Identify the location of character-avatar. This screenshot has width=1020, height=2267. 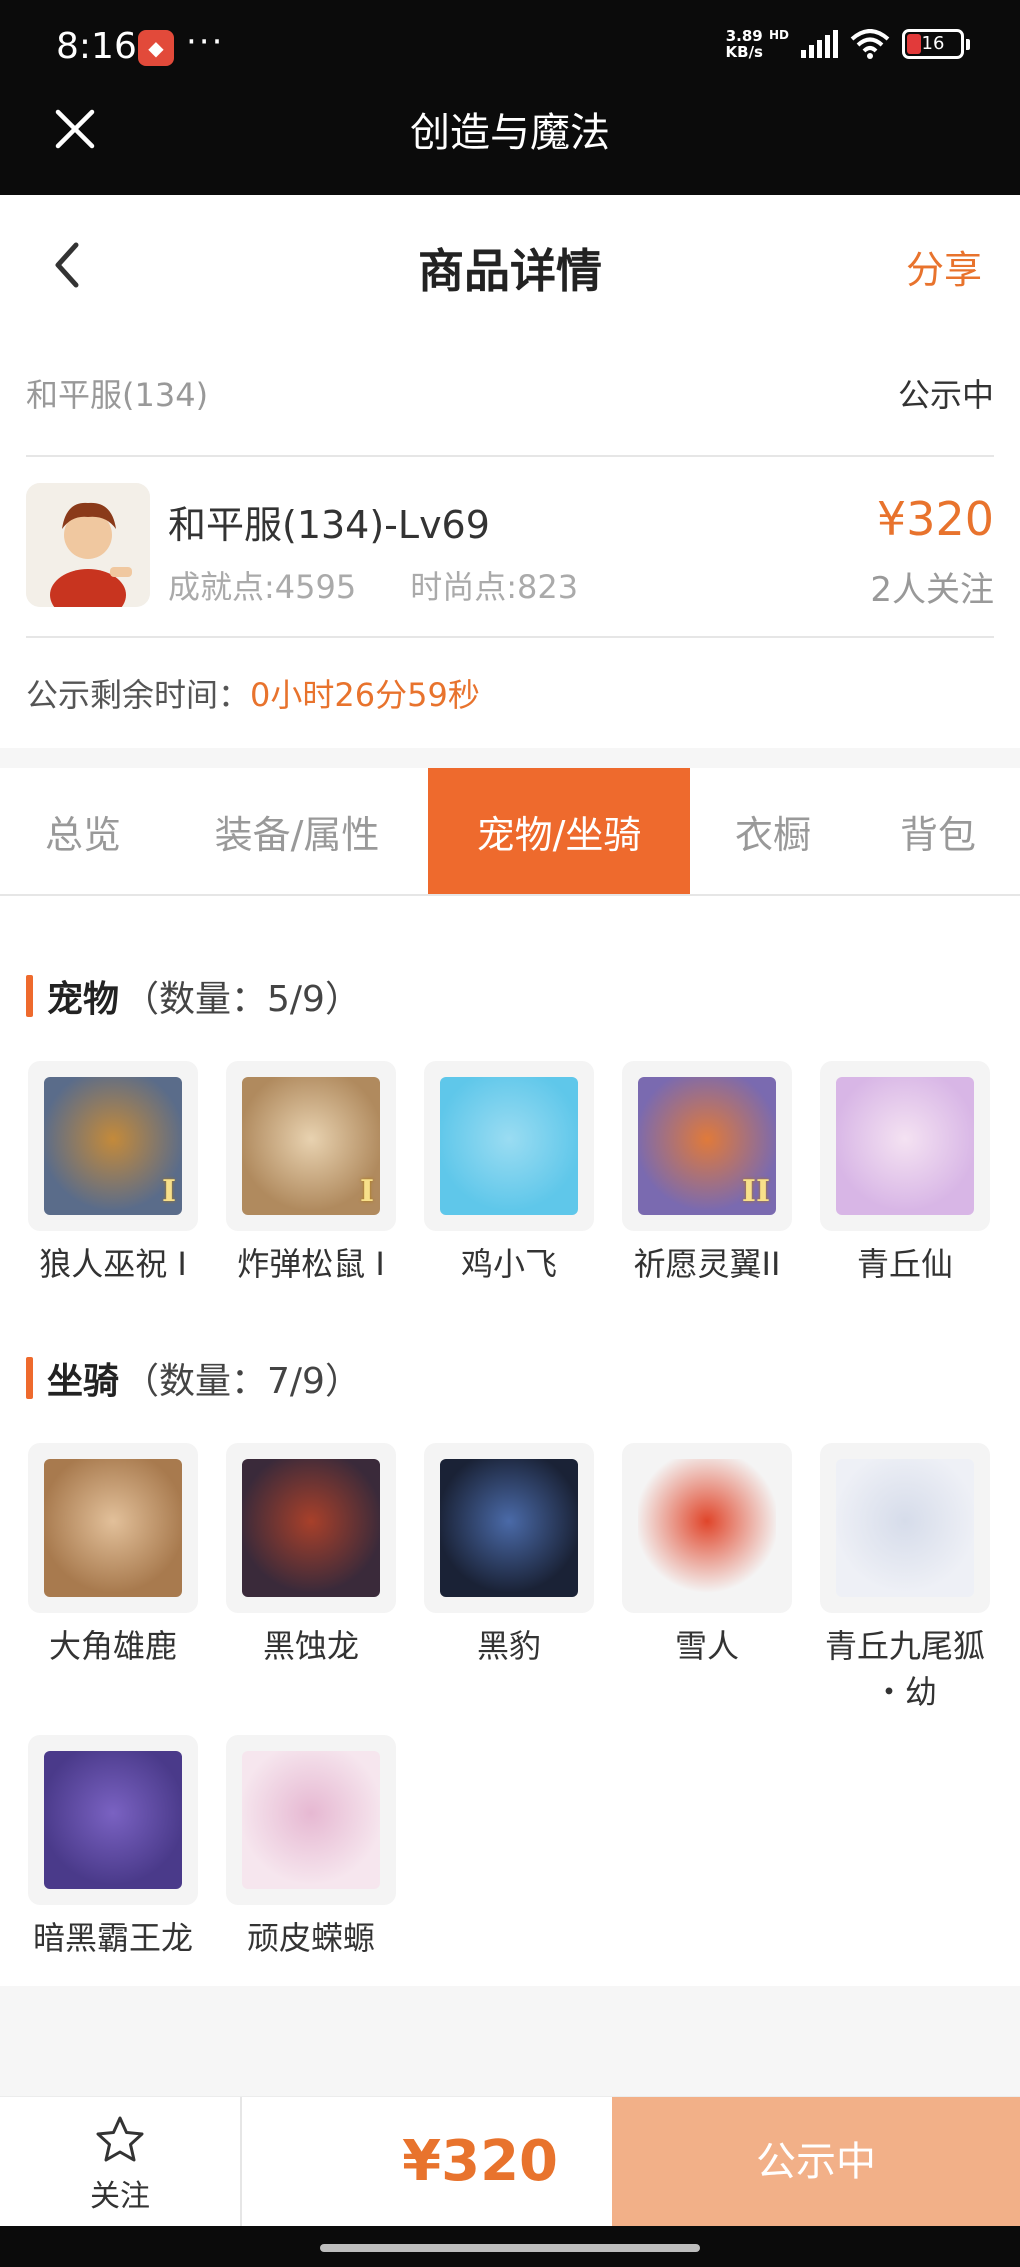
(88, 545).